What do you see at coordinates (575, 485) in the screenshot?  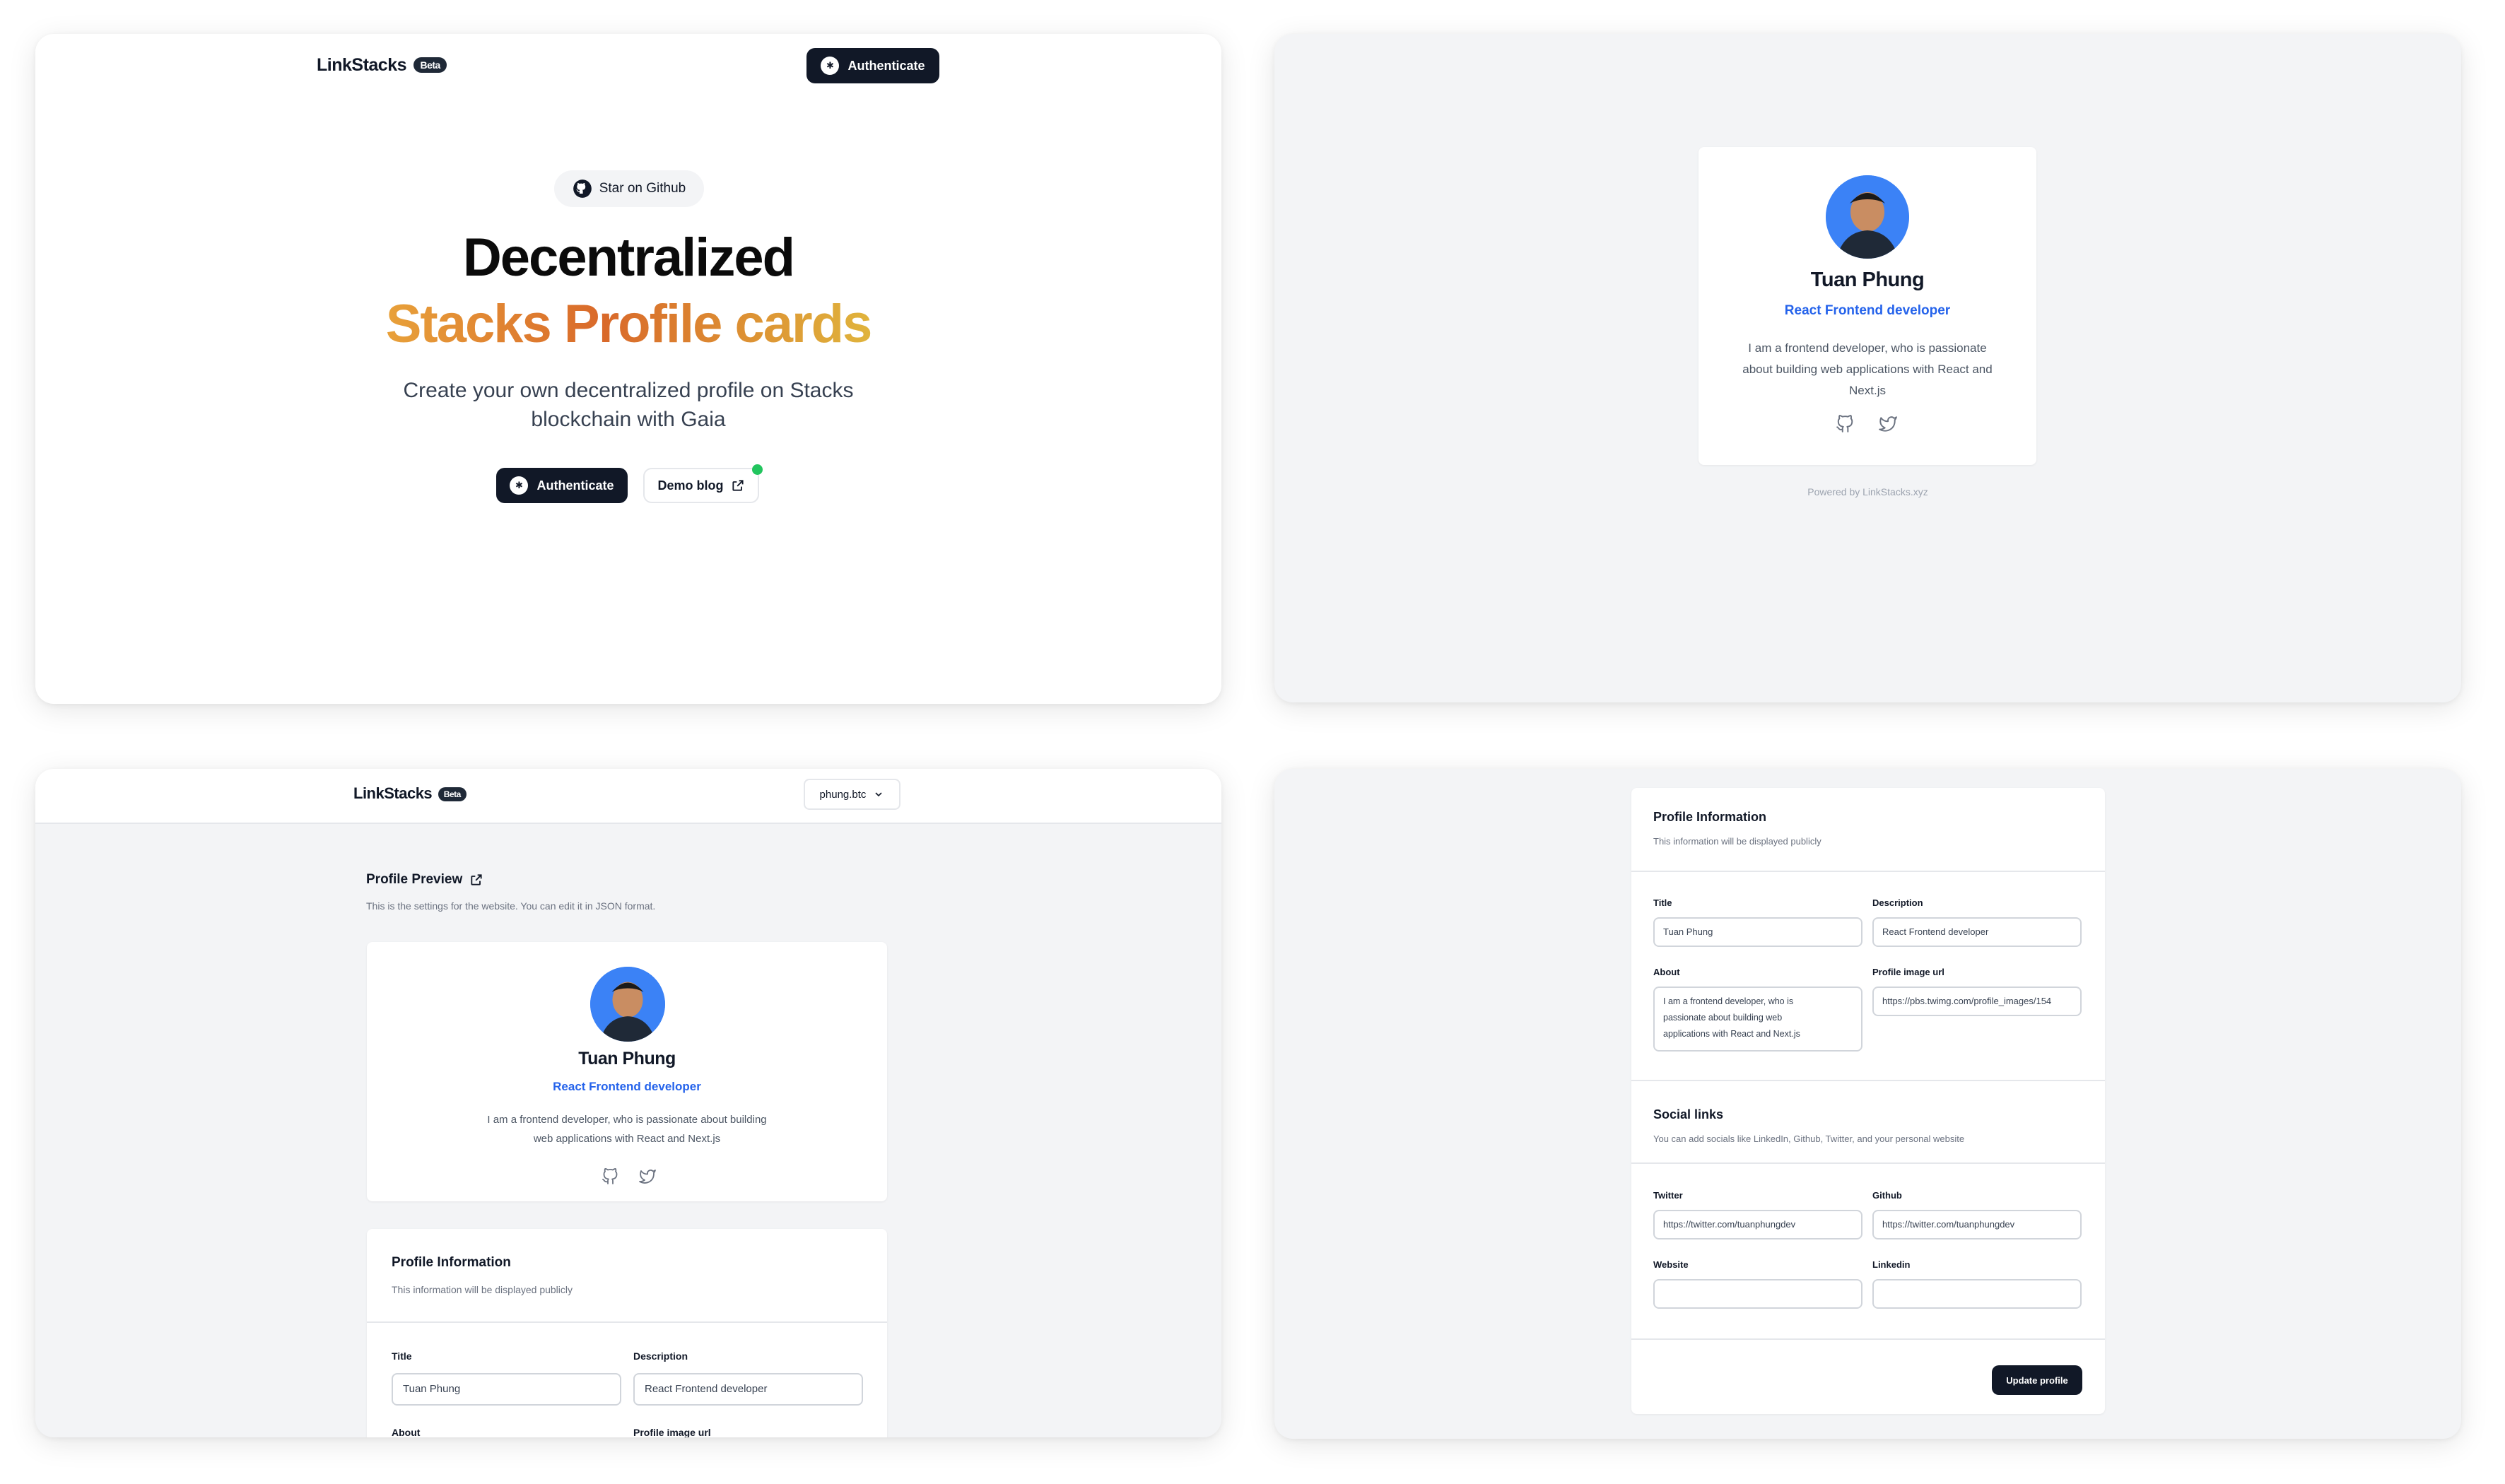 I see `hero-authenticate-label: Authenticate` at bounding box center [575, 485].